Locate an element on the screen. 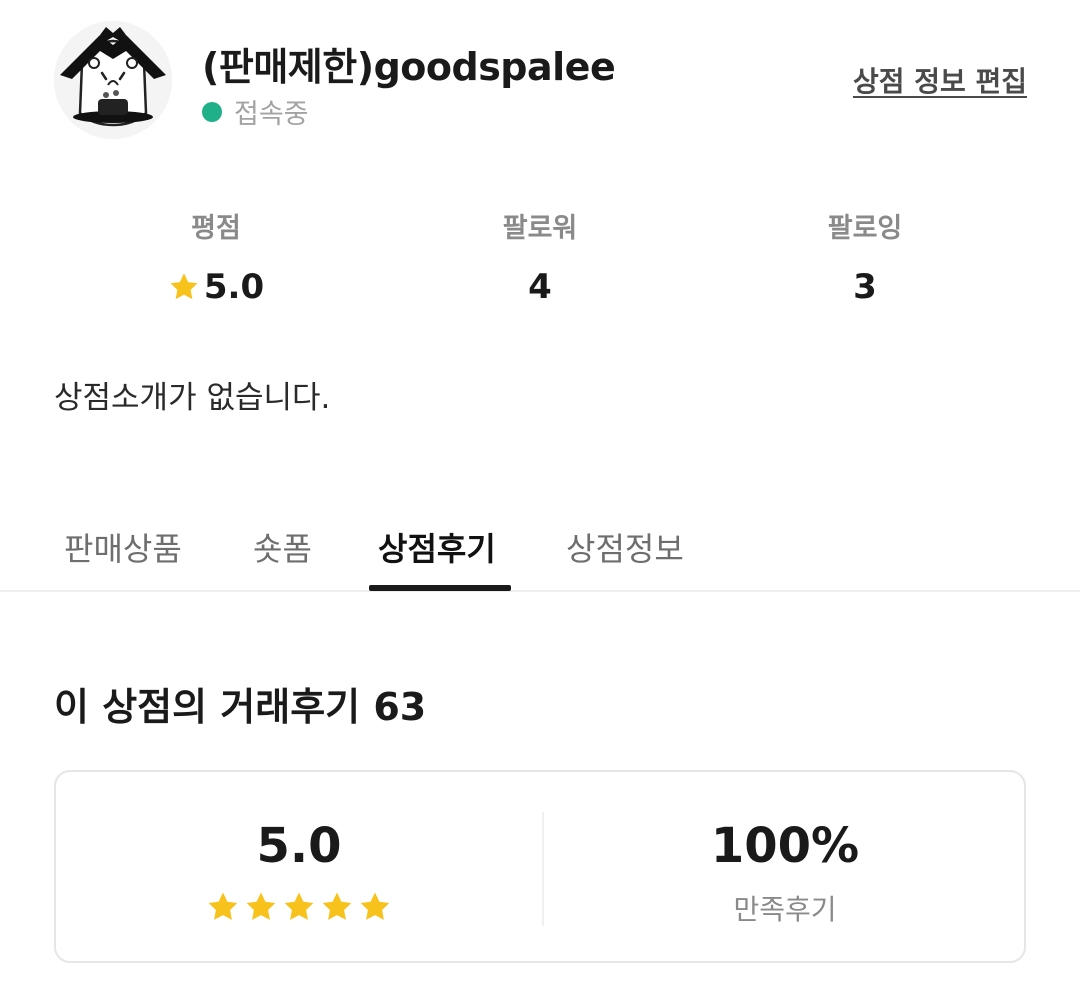 The image size is (1080, 987). stat-label: 팔로워 is located at coordinates (540, 228).